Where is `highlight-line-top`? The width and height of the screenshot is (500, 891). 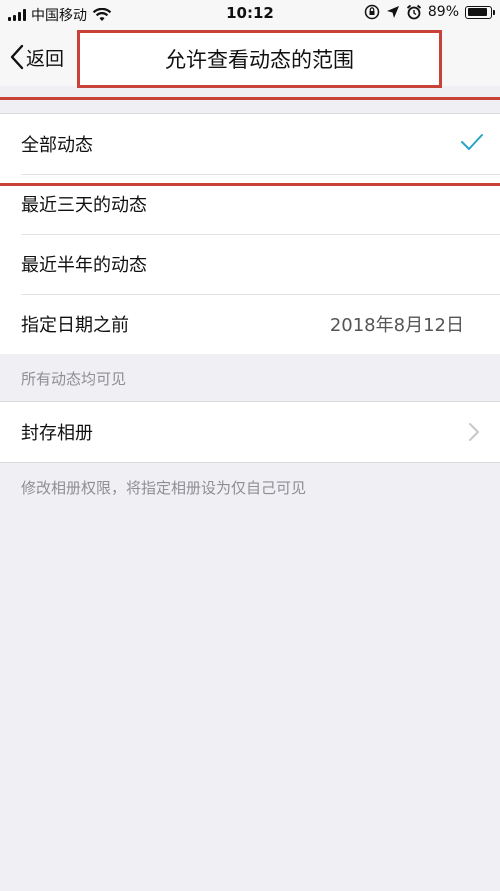 highlight-line-top is located at coordinates (250, 98).